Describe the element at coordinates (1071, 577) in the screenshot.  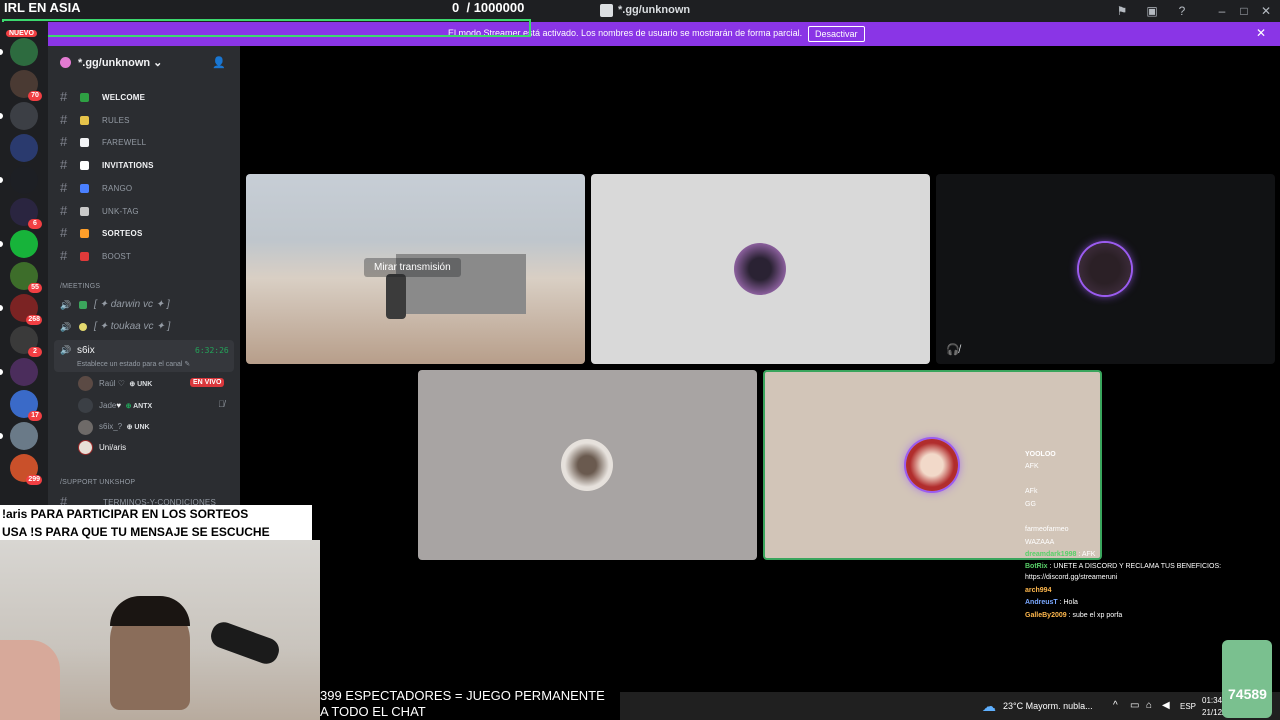
I see `chat-message: https://discord.gg/streameruni` at that location.